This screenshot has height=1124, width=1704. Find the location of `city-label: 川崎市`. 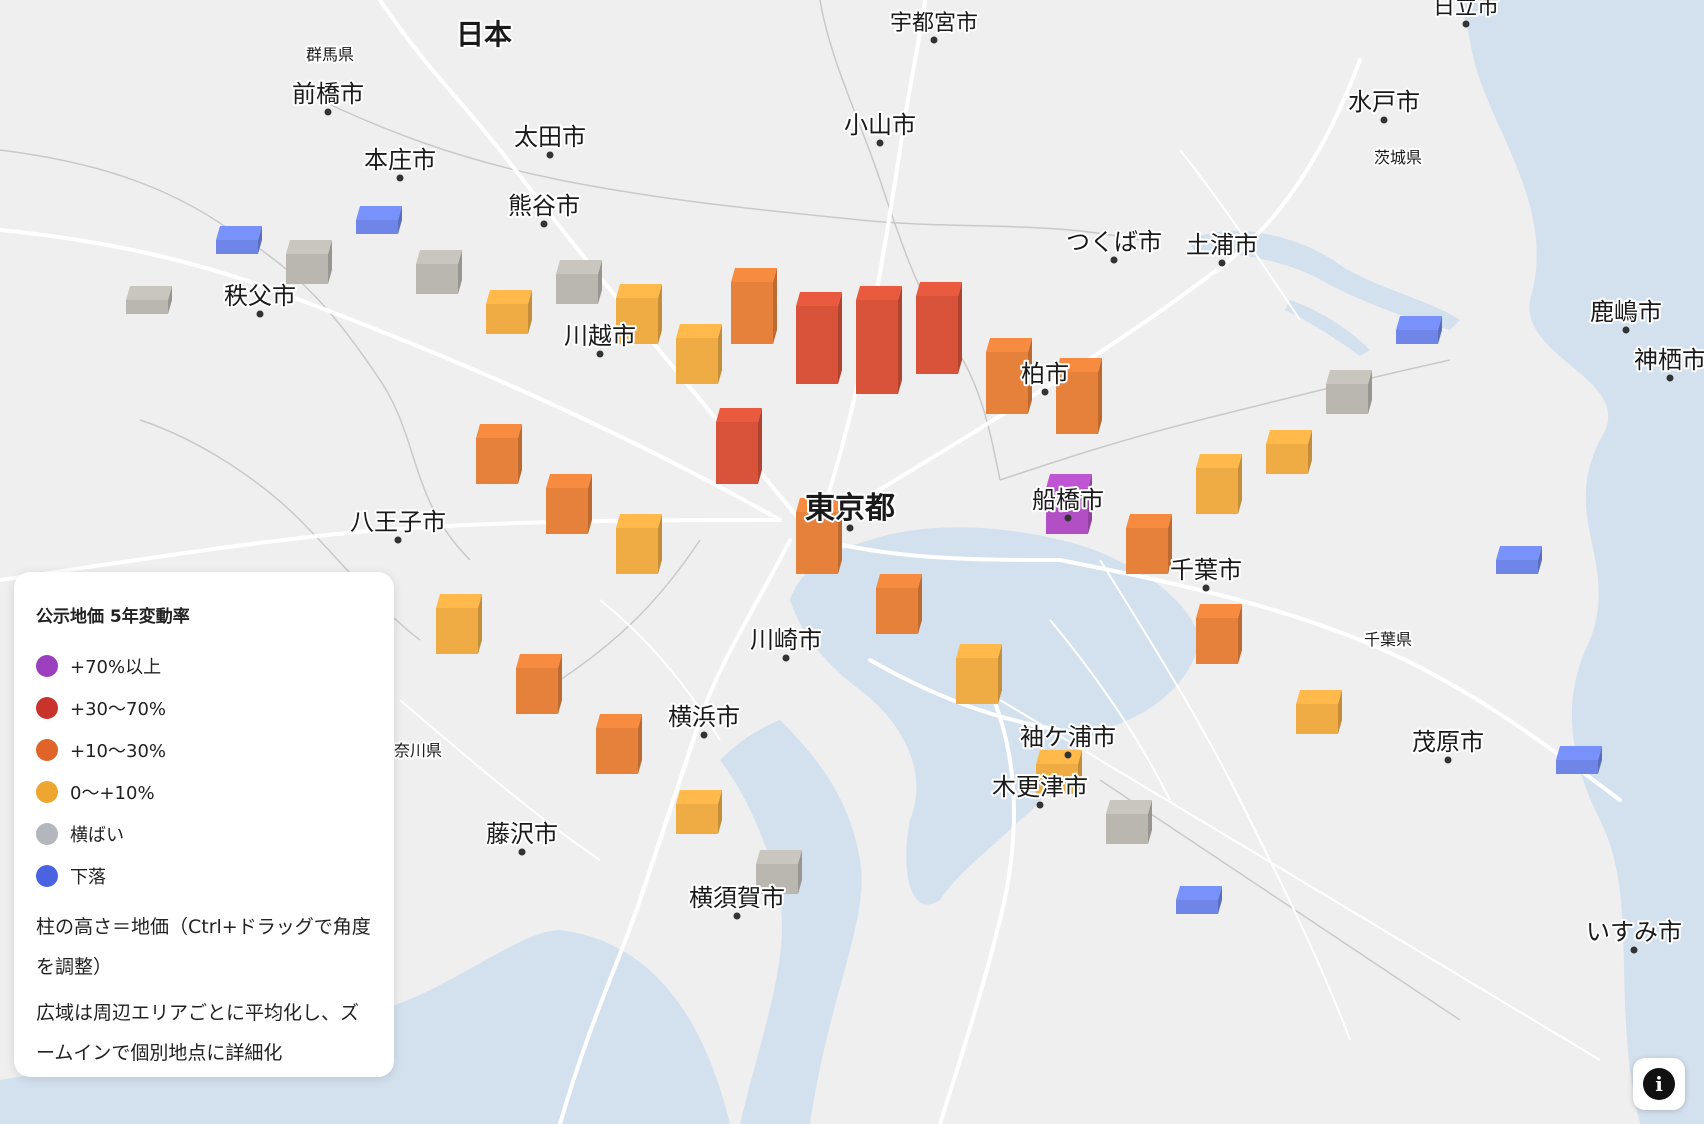

city-label: 川崎市 is located at coordinates (786, 640).